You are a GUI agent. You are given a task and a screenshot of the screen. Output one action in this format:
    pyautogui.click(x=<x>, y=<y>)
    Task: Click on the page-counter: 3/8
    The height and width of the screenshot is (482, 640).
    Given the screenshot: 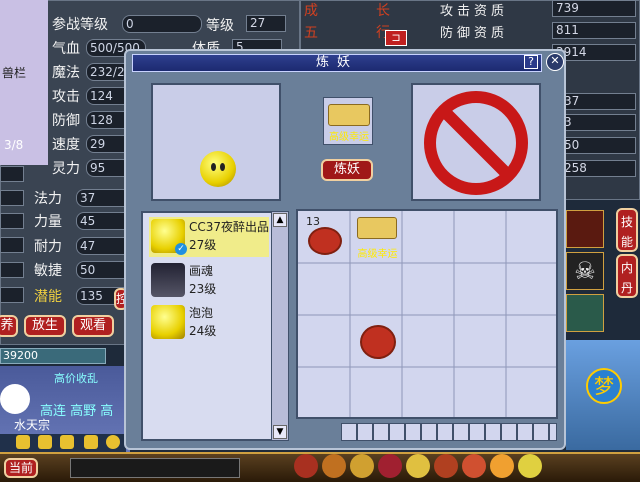 What is the action you would take?
    pyautogui.click(x=14, y=145)
    